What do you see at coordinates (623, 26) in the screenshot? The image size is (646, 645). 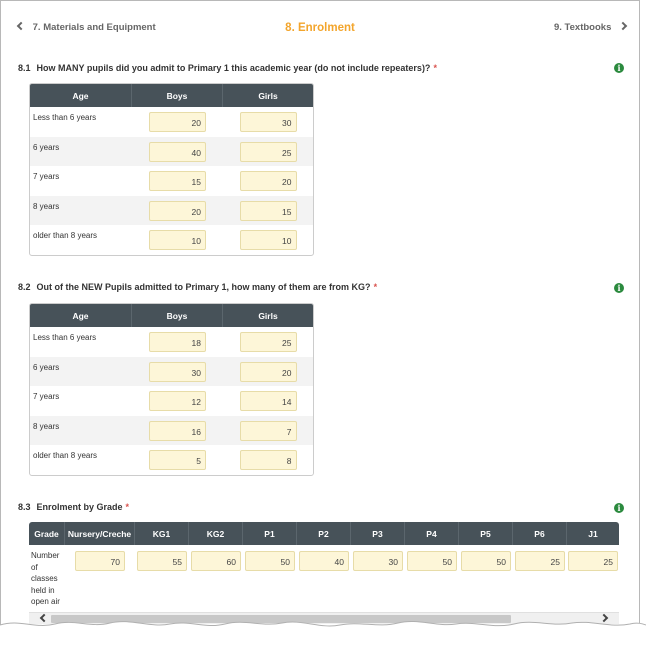 I see `chevron-right-icon` at bounding box center [623, 26].